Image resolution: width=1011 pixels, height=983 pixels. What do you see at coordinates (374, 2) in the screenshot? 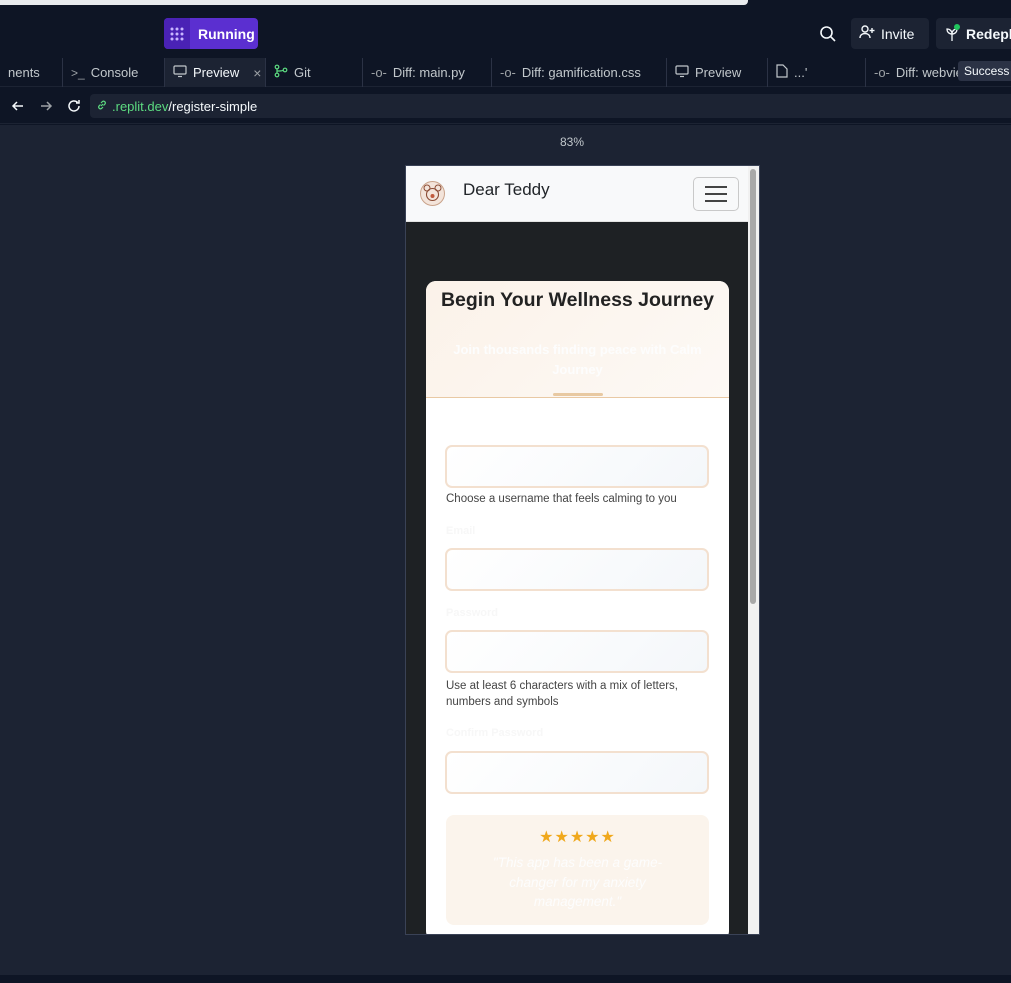
I see `horizontal-scrollbar` at bounding box center [374, 2].